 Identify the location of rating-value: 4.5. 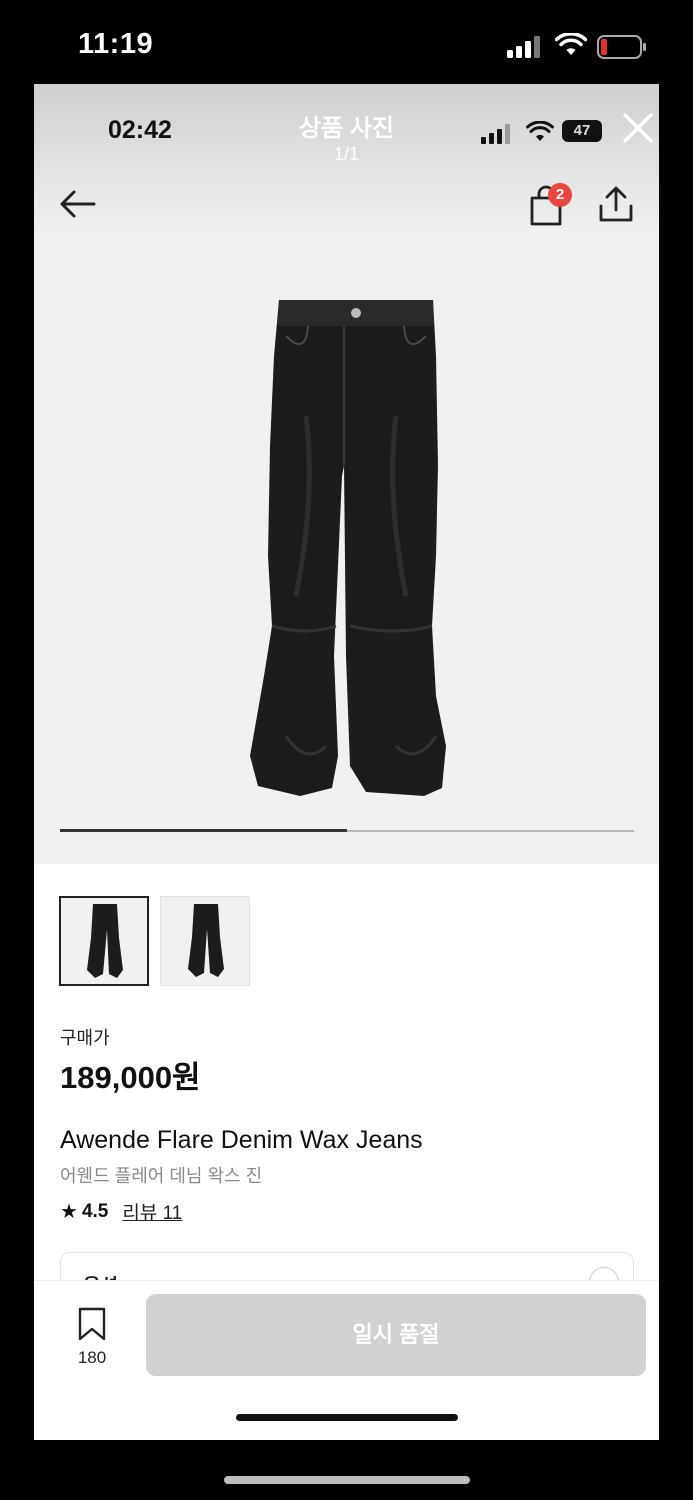
(95, 1211).